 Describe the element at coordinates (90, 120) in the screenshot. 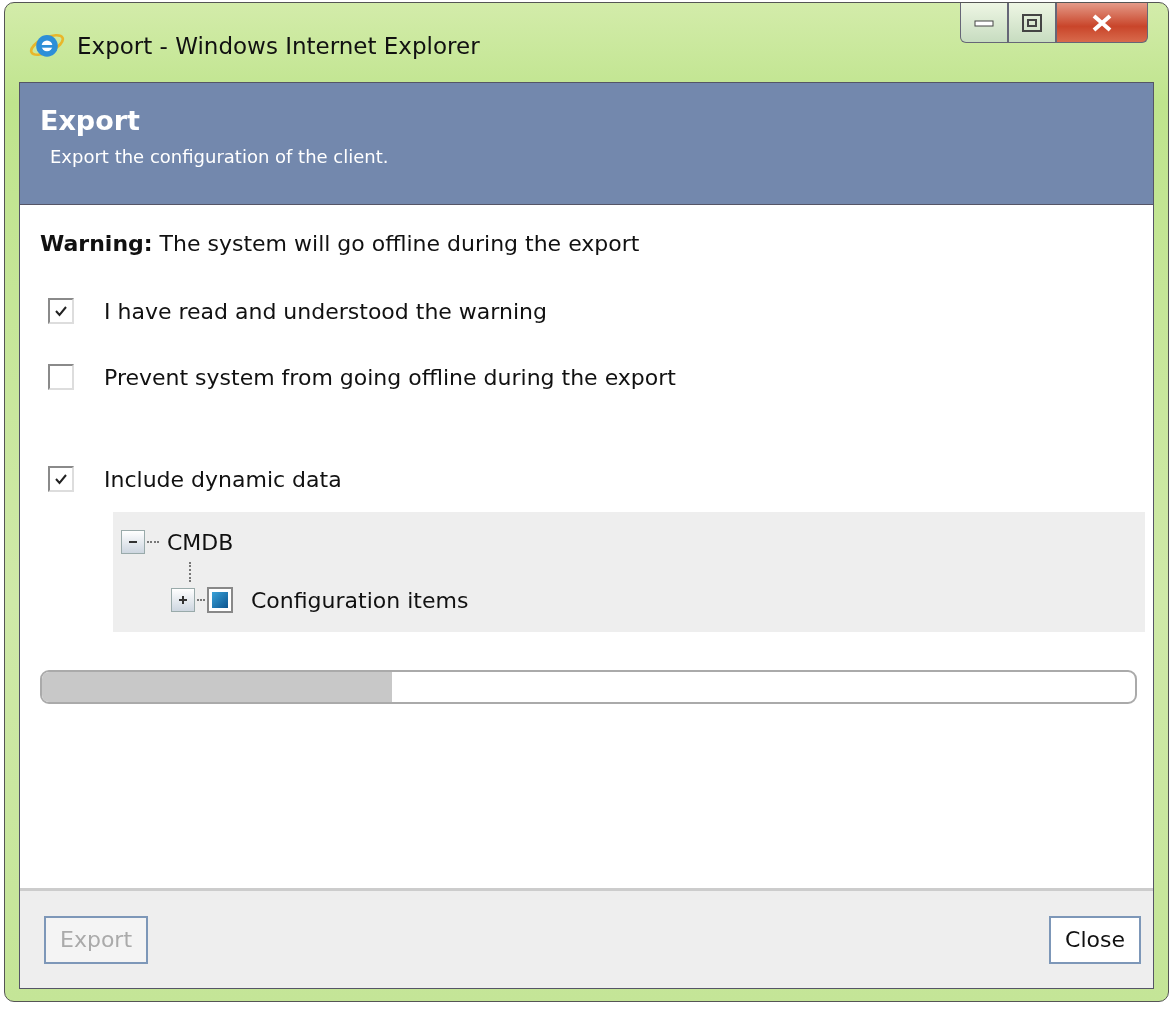

I see `dialog-title: Export` at that location.